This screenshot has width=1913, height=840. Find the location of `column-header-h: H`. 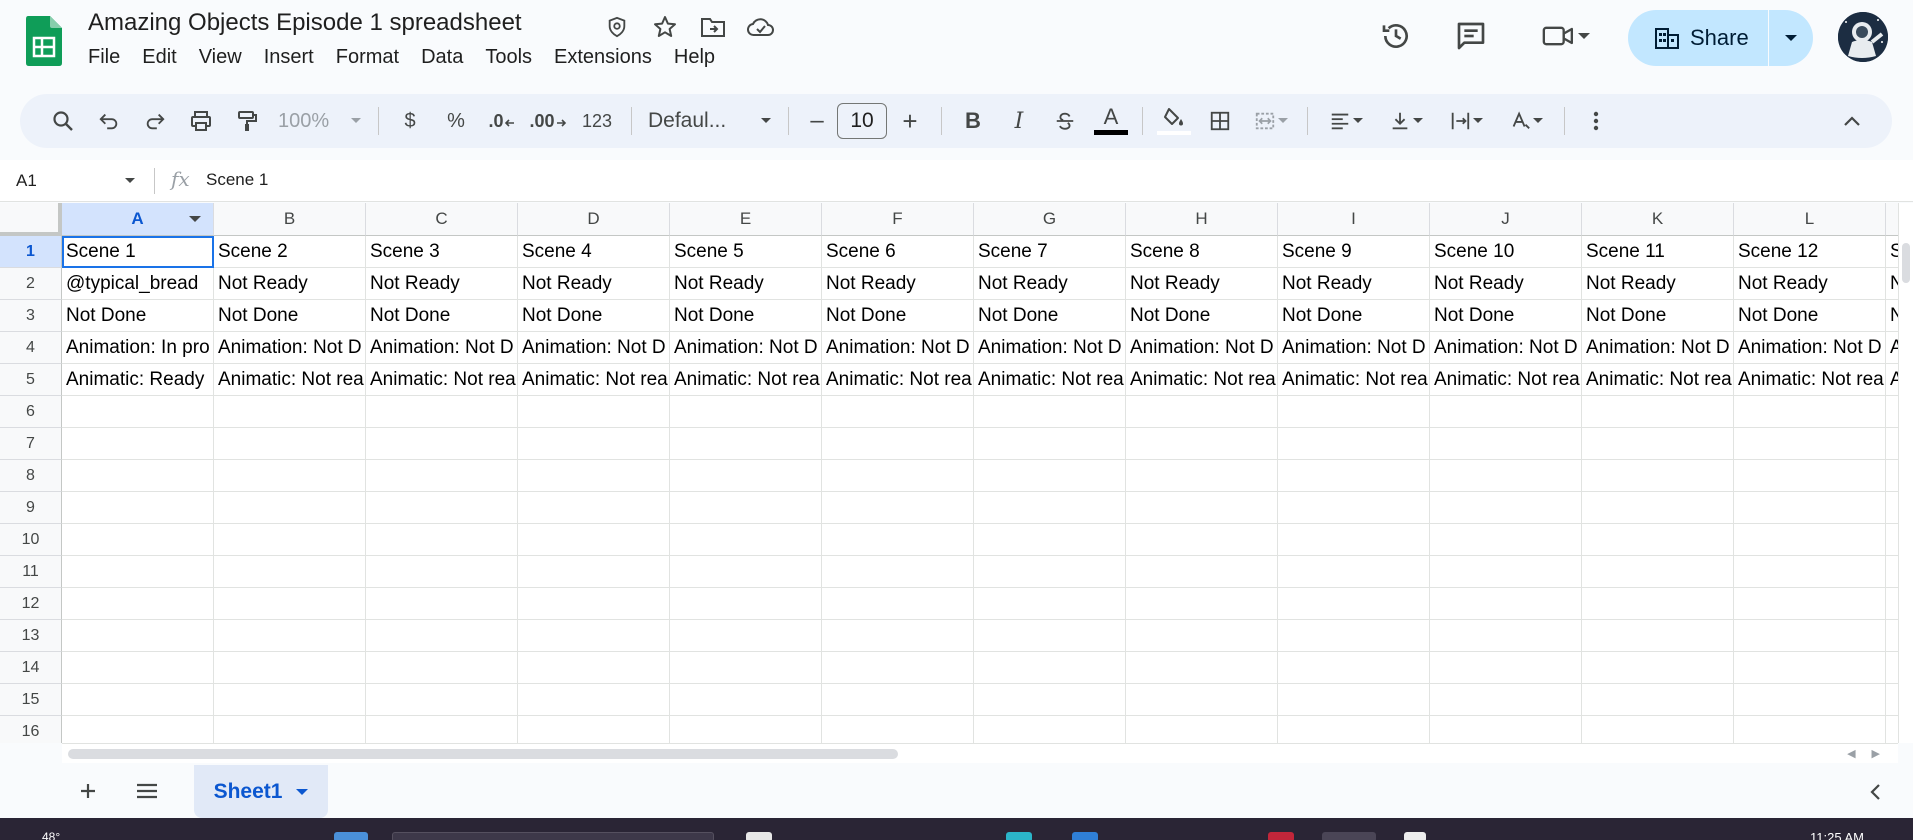

column-header-h: H is located at coordinates (1202, 219).